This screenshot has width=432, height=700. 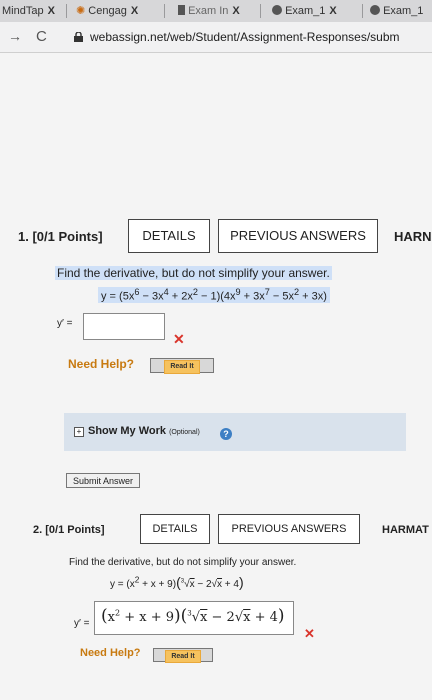 What do you see at coordinates (60, 236) in the screenshot?
I see `question-1-points: 1. [0/1 Points]` at bounding box center [60, 236].